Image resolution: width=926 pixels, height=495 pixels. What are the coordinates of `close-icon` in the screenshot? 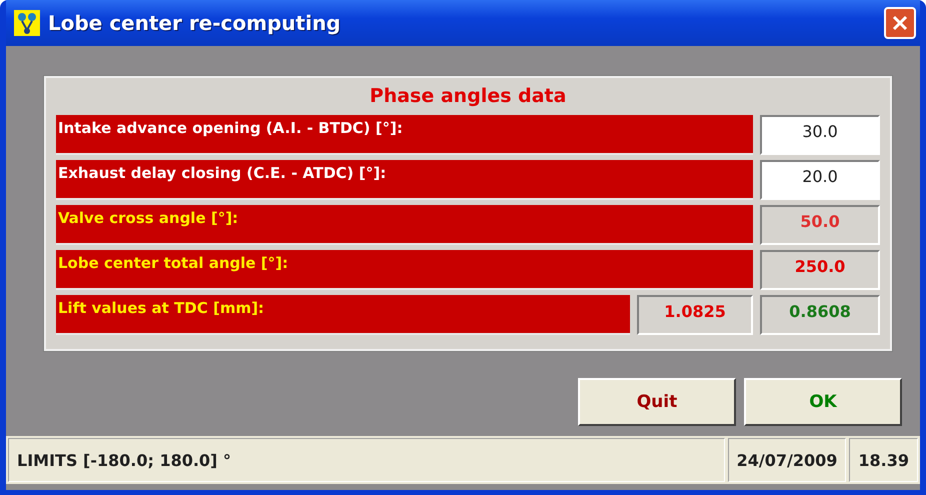 It's located at (900, 23).